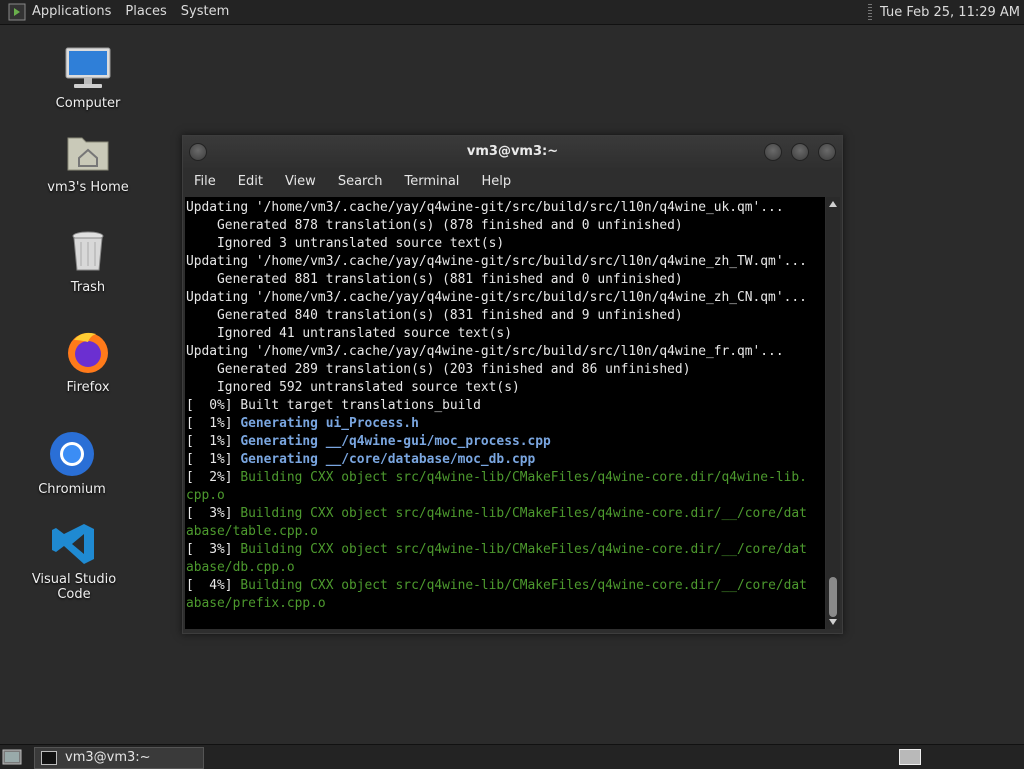 This screenshot has height=769, width=1024. What do you see at coordinates (300, 182) in the screenshot?
I see `menu-view: View` at bounding box center [300, 182].